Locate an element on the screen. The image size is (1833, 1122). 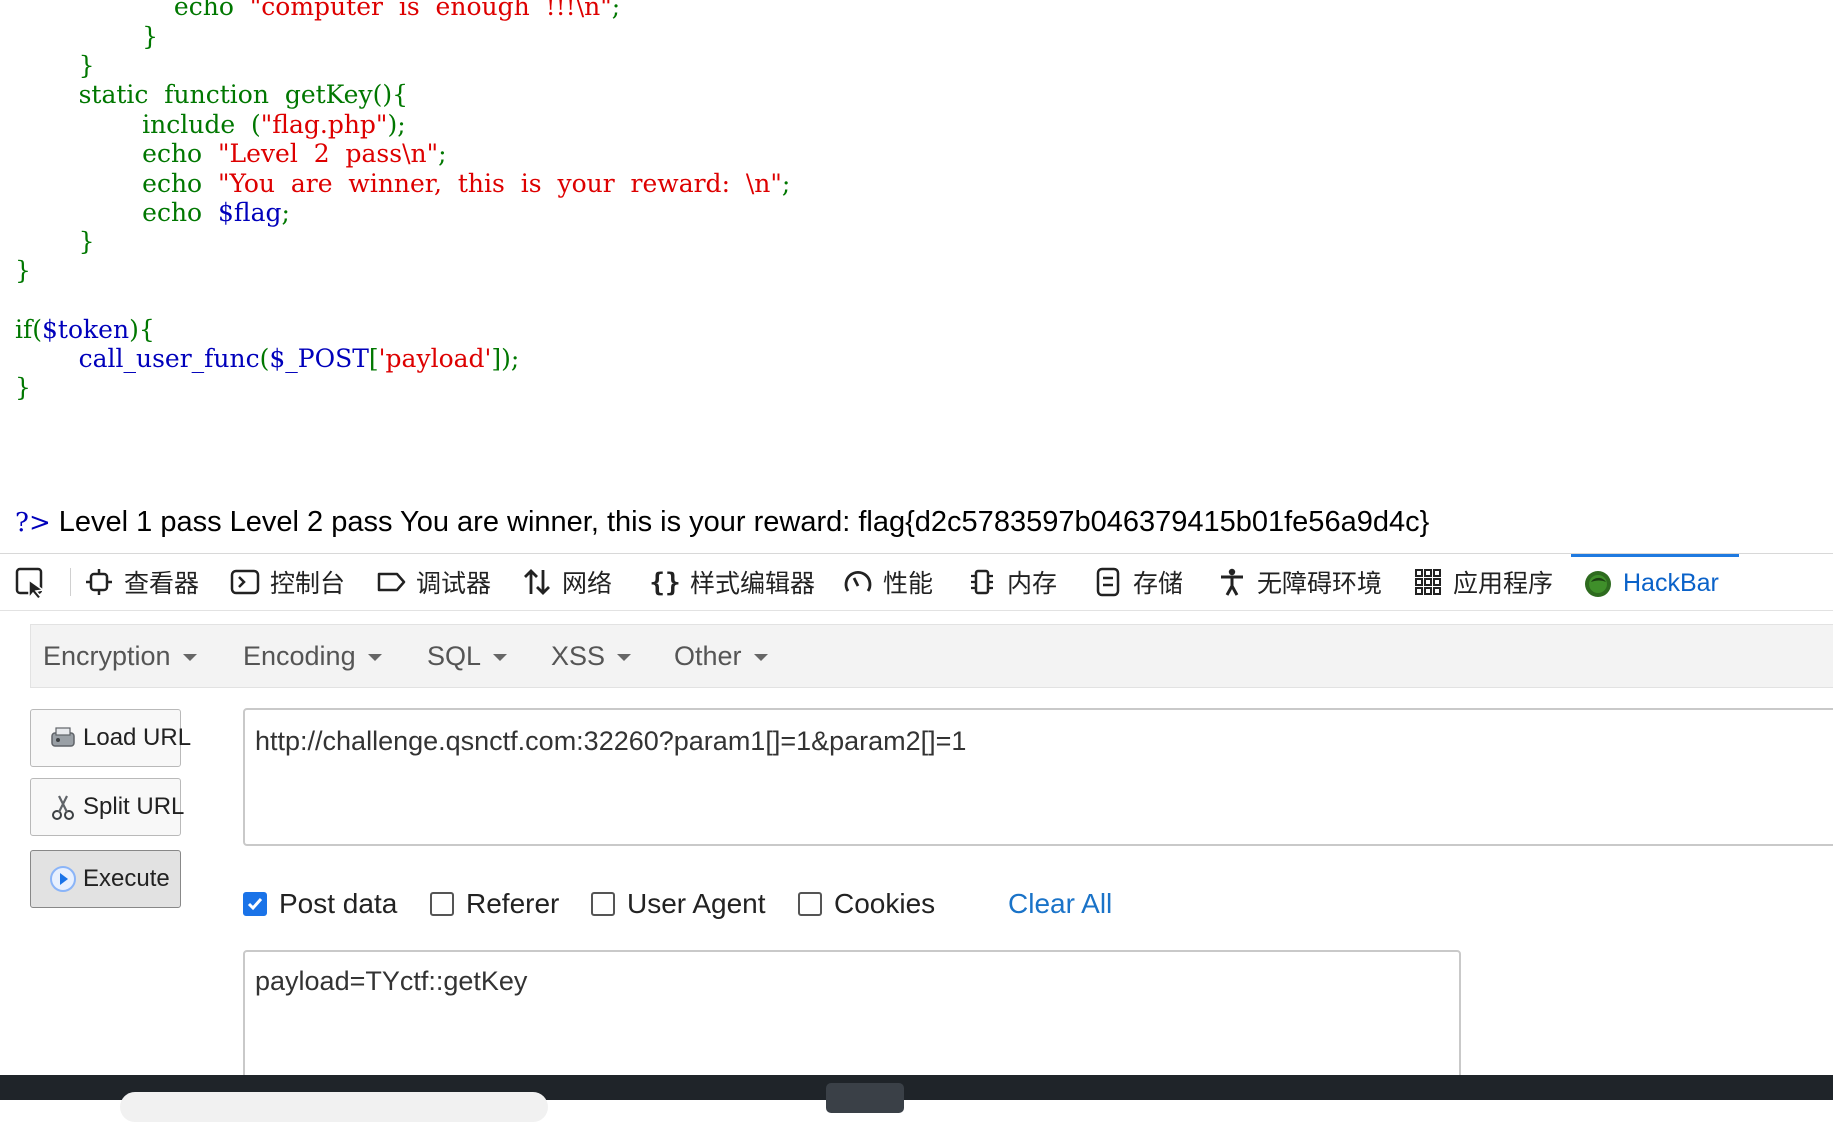
tab-performance: 性能 is located at coordinates (888, 582).